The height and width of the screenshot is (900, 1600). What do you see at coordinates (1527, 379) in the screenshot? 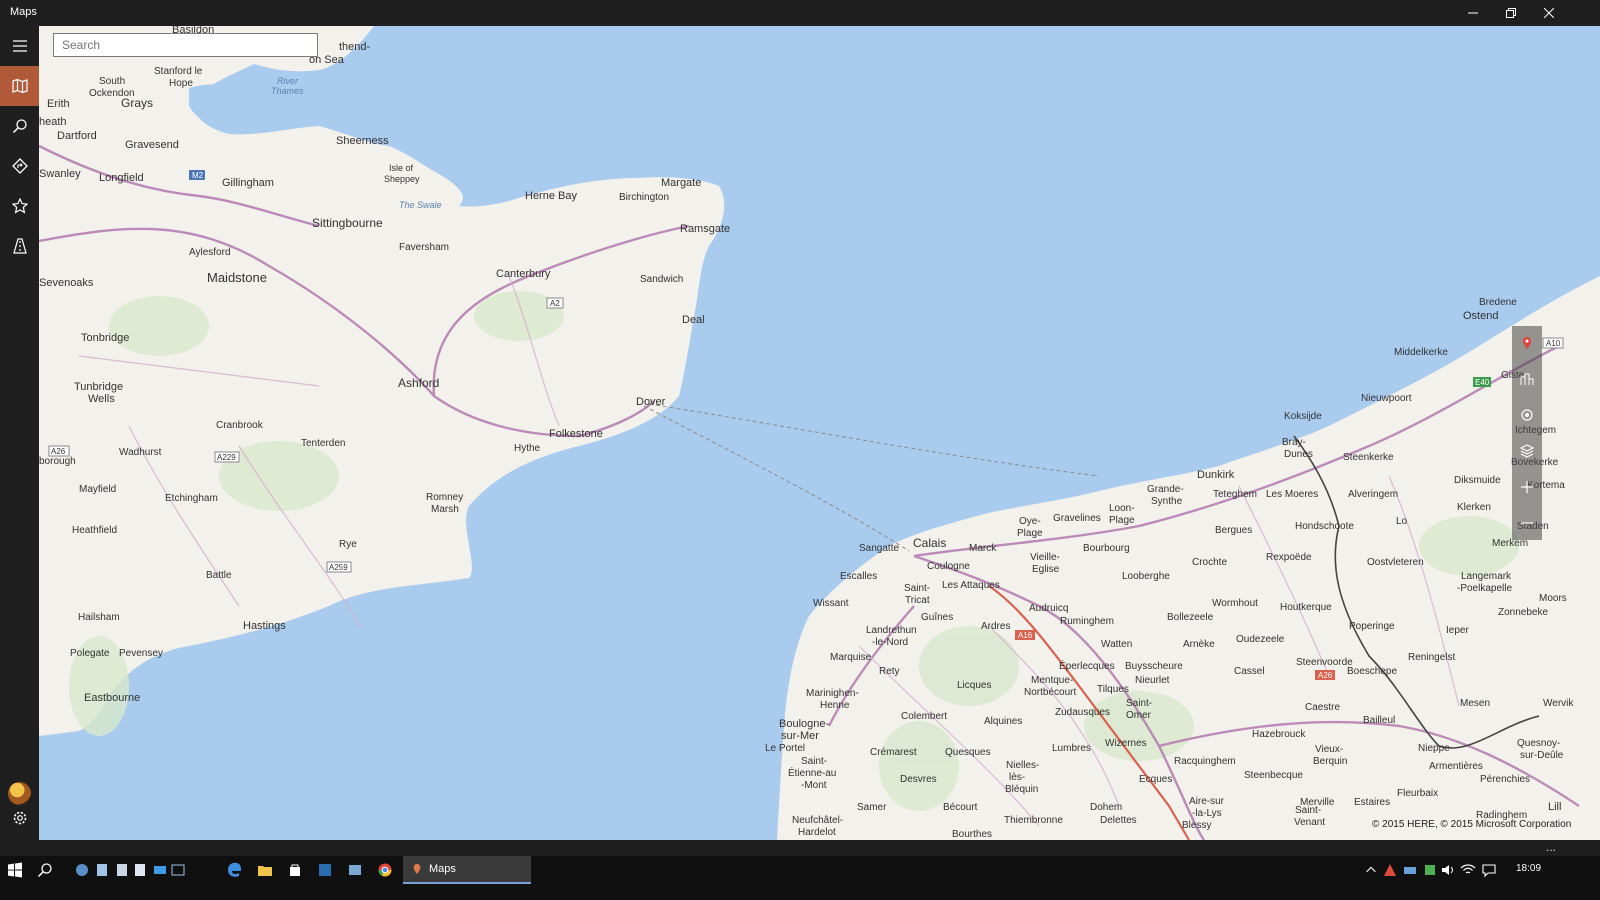
I see `3d-cities-icon` at bounding box center [1527, 379].